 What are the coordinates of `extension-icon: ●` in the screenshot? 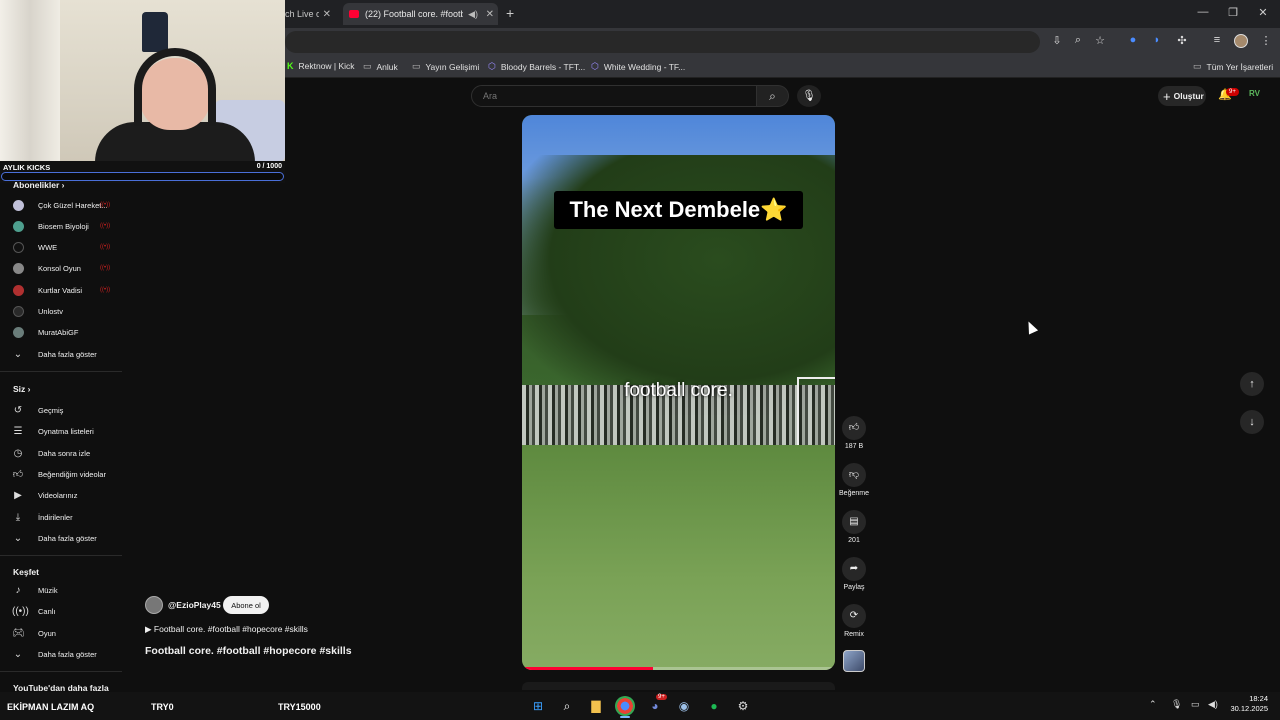 It's located at (1133, 40).